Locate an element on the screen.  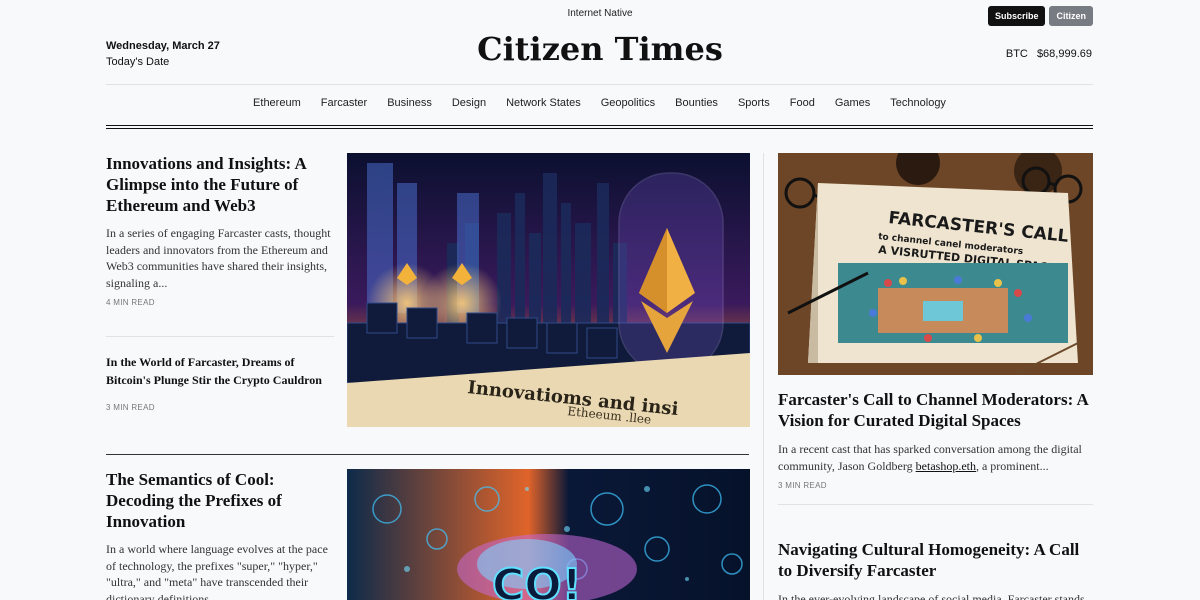
btc-ticker: BTC $68,999.69 is located at coordinates (1049, 54).